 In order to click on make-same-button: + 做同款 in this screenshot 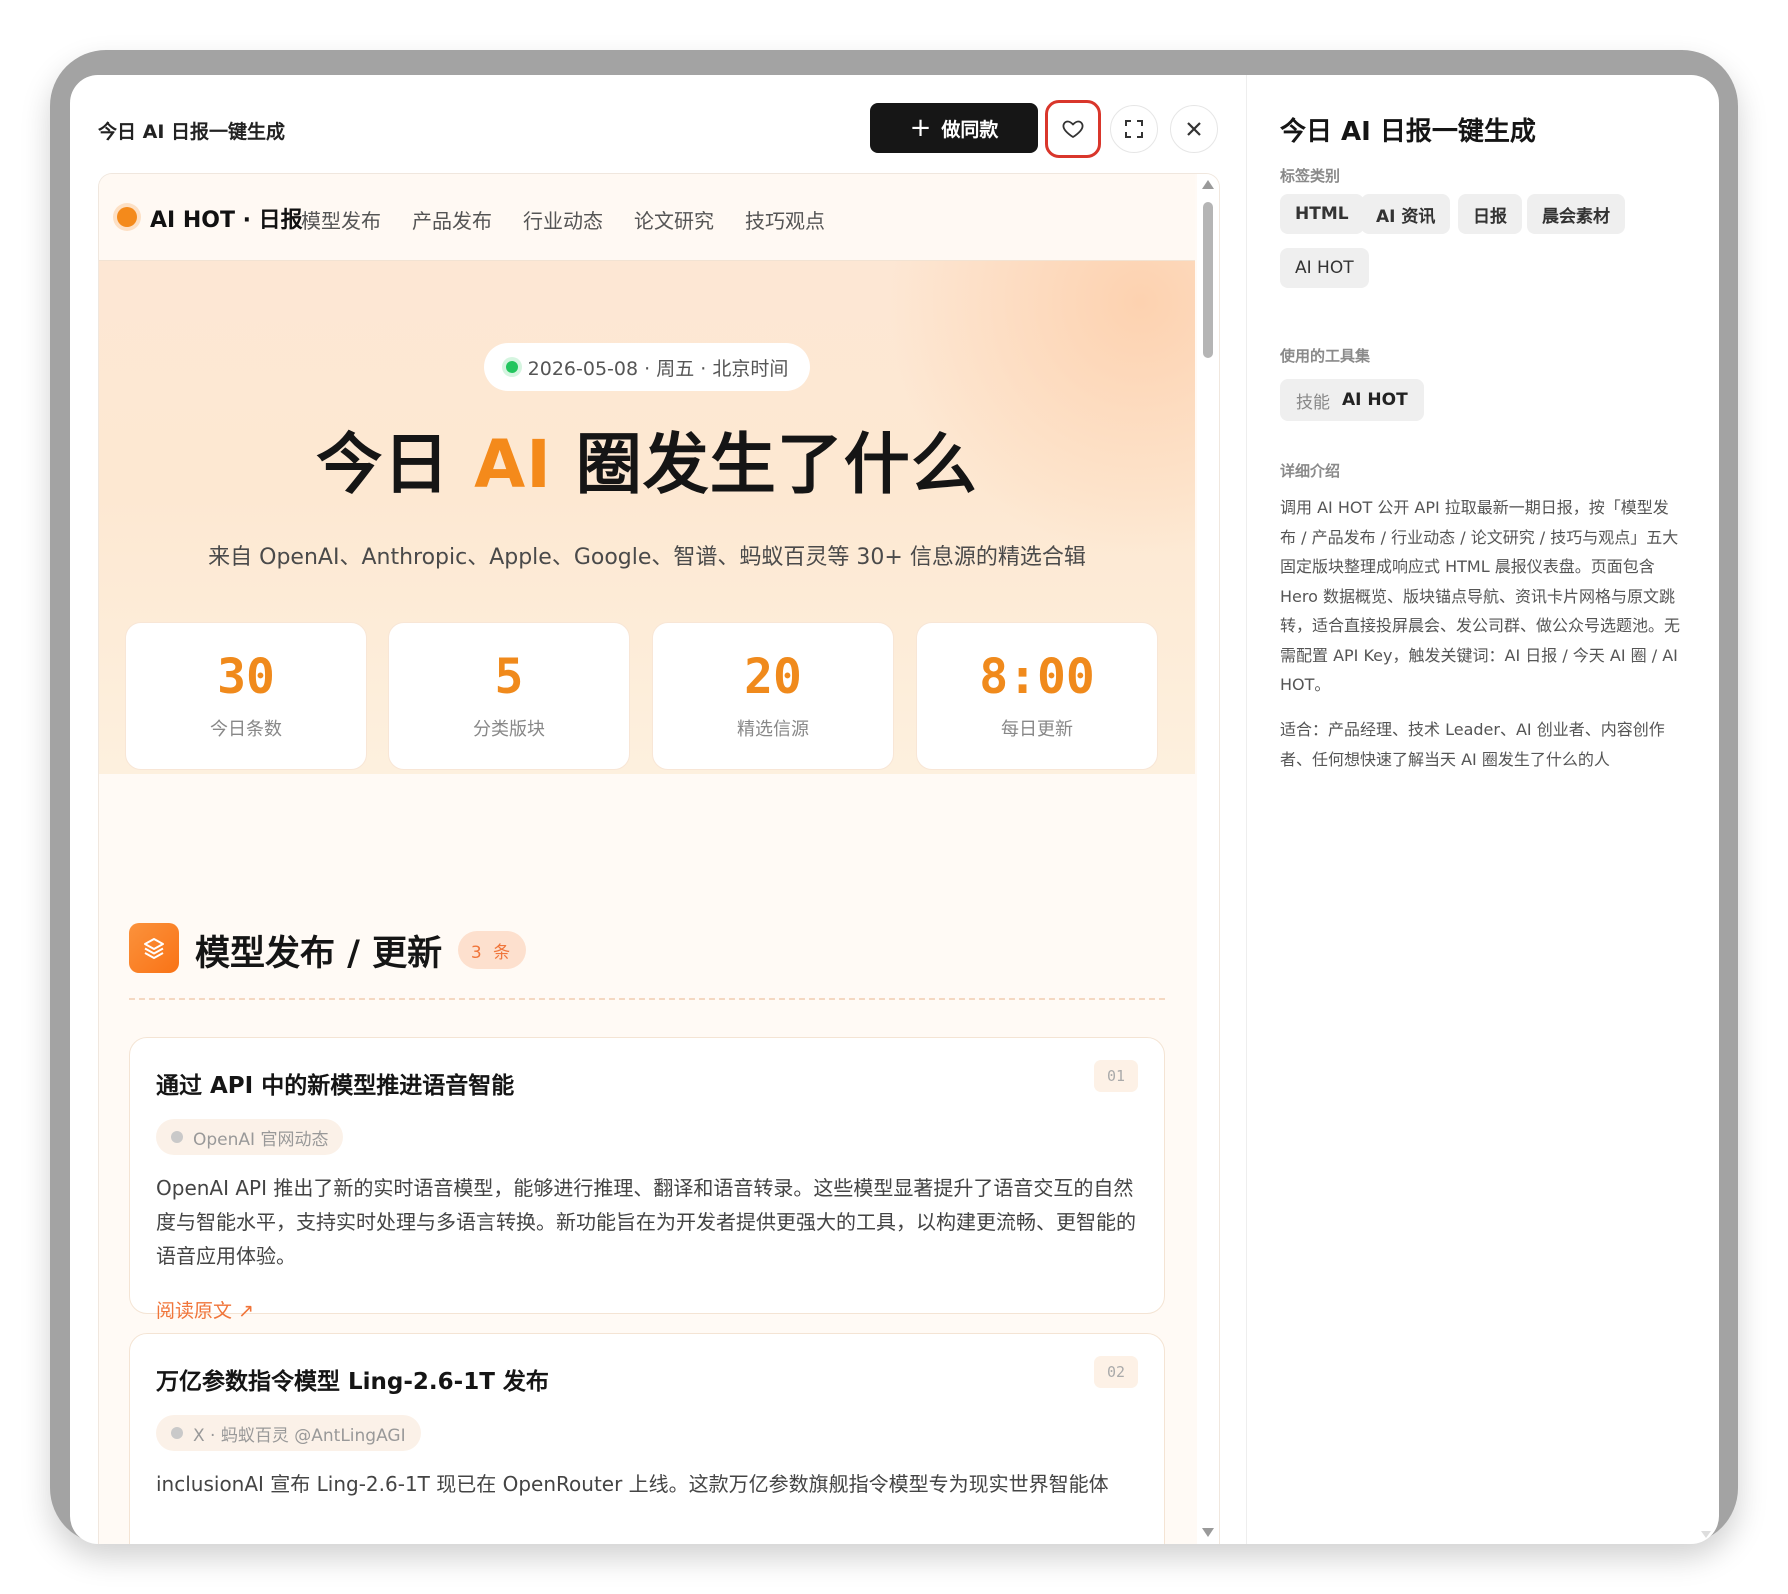, I will do `click(954, 128)`.